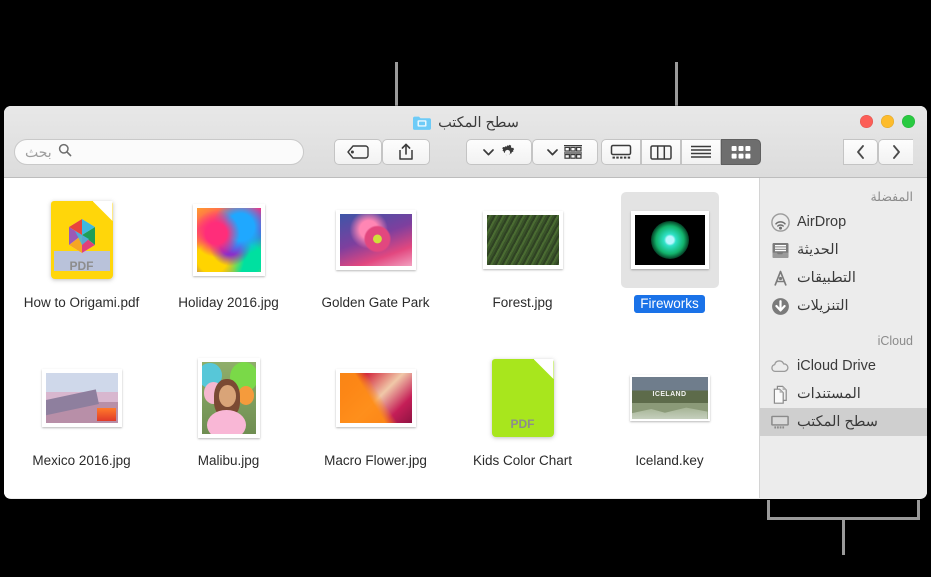 This screenshot has height=577, width=931. I want to click on file-item-golden-gate-park: Golden Gate Park, so click(375, 265).